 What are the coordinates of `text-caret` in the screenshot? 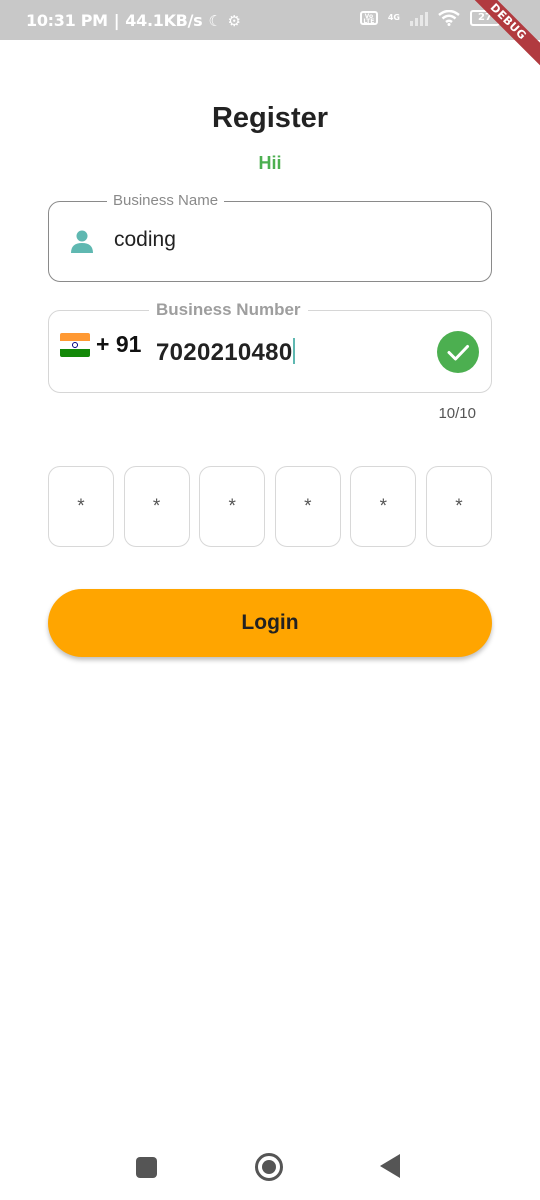 It's located at (294, 351).